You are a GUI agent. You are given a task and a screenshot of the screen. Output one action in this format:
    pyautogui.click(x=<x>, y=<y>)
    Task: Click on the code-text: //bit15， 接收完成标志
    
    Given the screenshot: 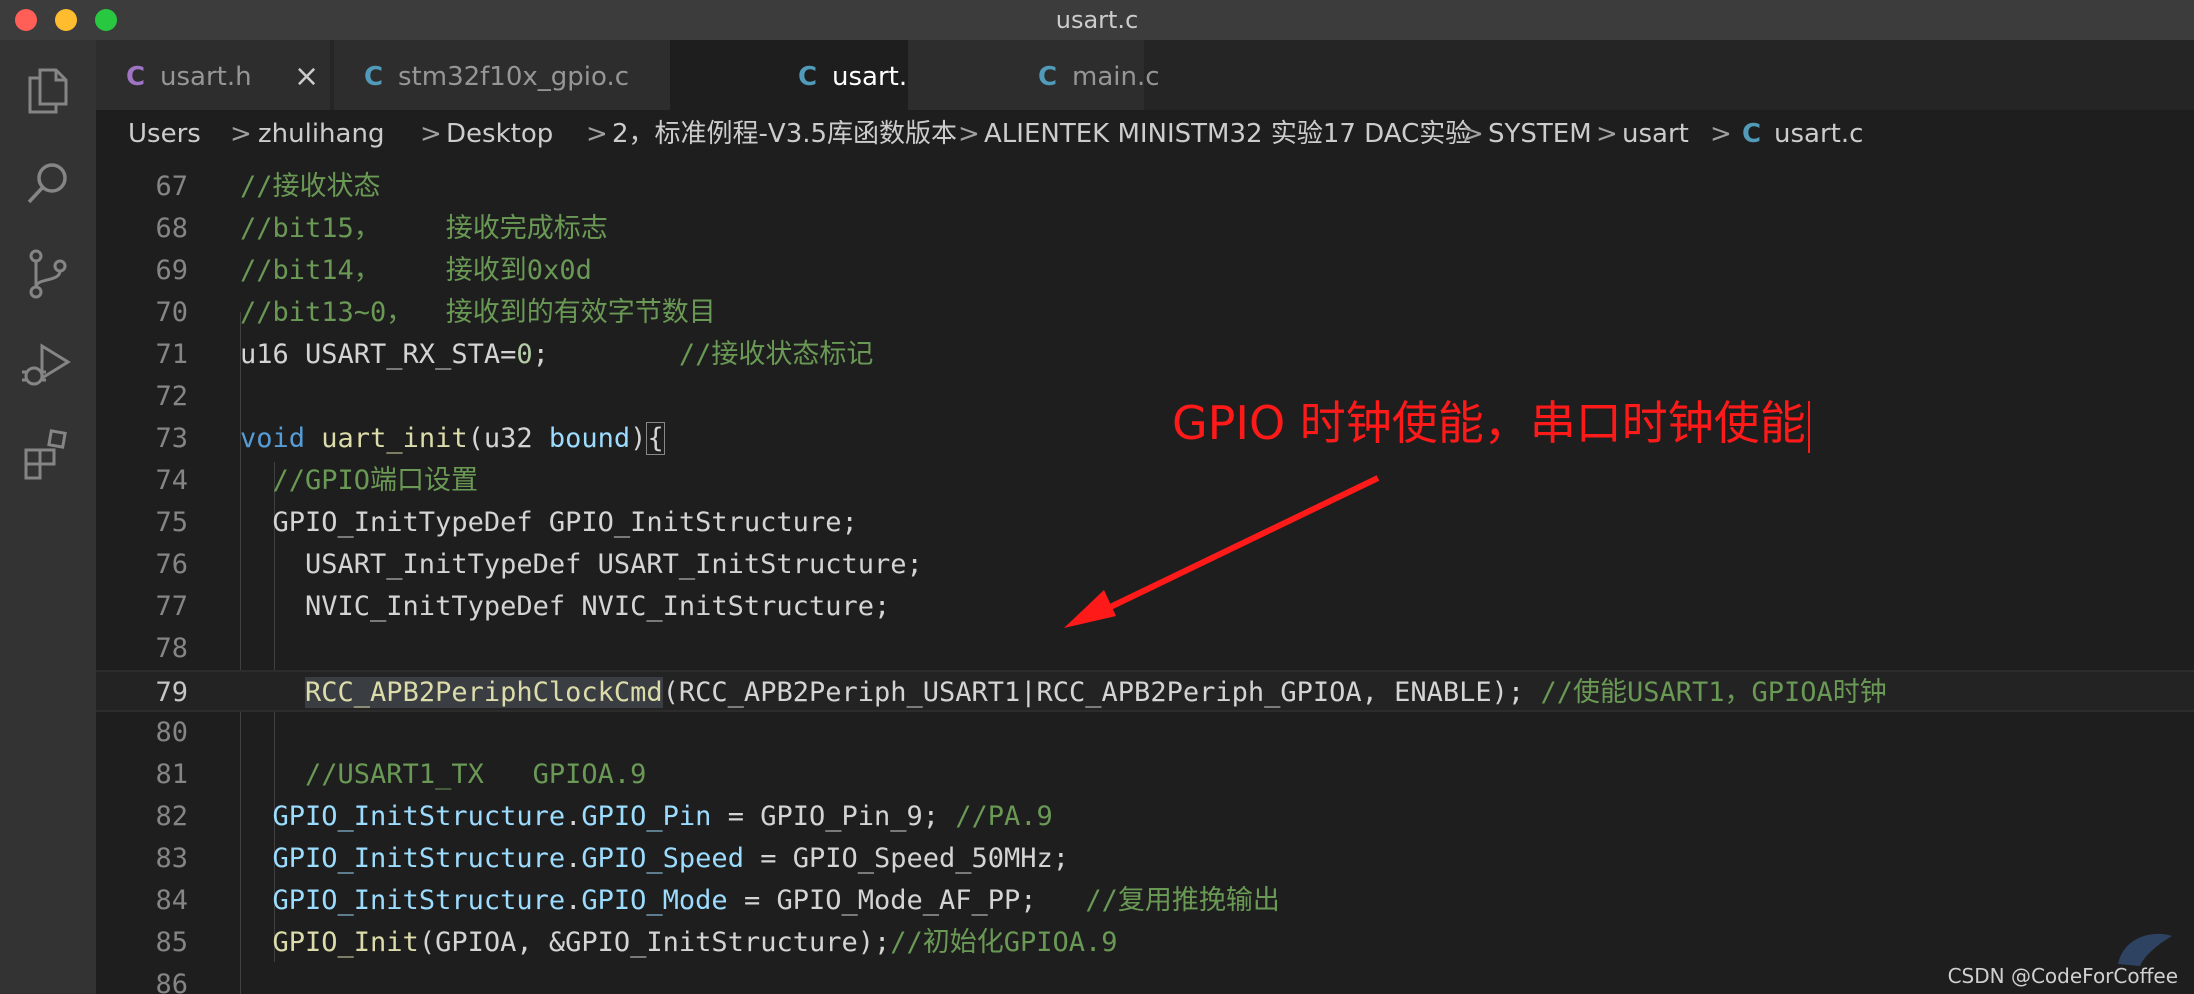 What is the action you would take?
    pyautogui.click(x=424, y=229)
    